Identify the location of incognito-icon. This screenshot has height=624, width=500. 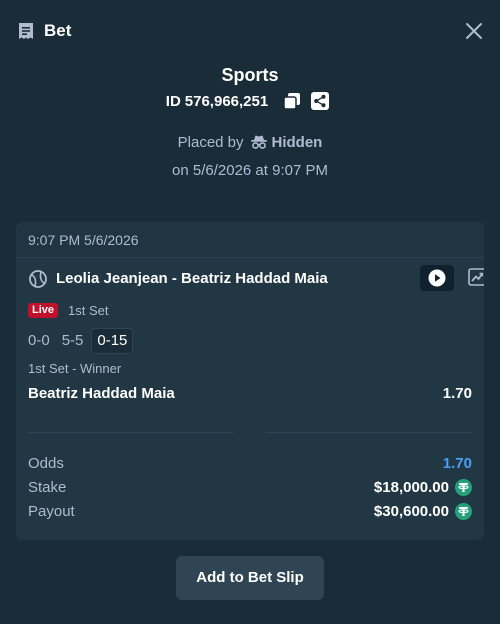
(258, 142).